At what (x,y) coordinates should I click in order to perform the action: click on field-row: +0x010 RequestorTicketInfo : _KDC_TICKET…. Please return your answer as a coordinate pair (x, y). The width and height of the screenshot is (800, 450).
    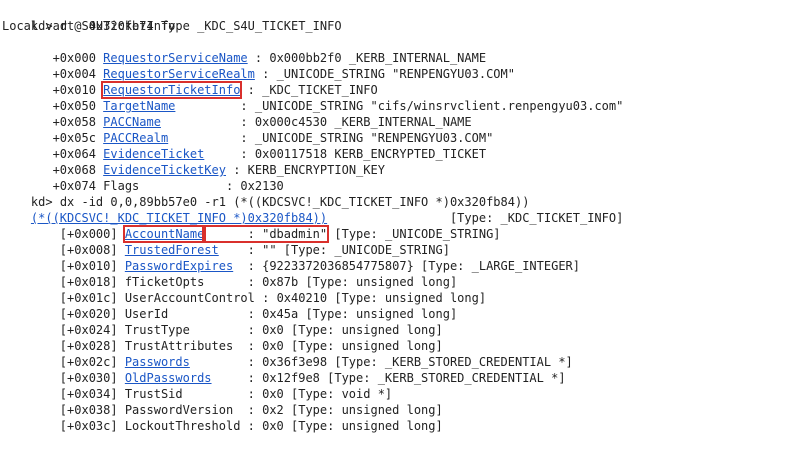
    Looking at the image, I should click on (190, 82).